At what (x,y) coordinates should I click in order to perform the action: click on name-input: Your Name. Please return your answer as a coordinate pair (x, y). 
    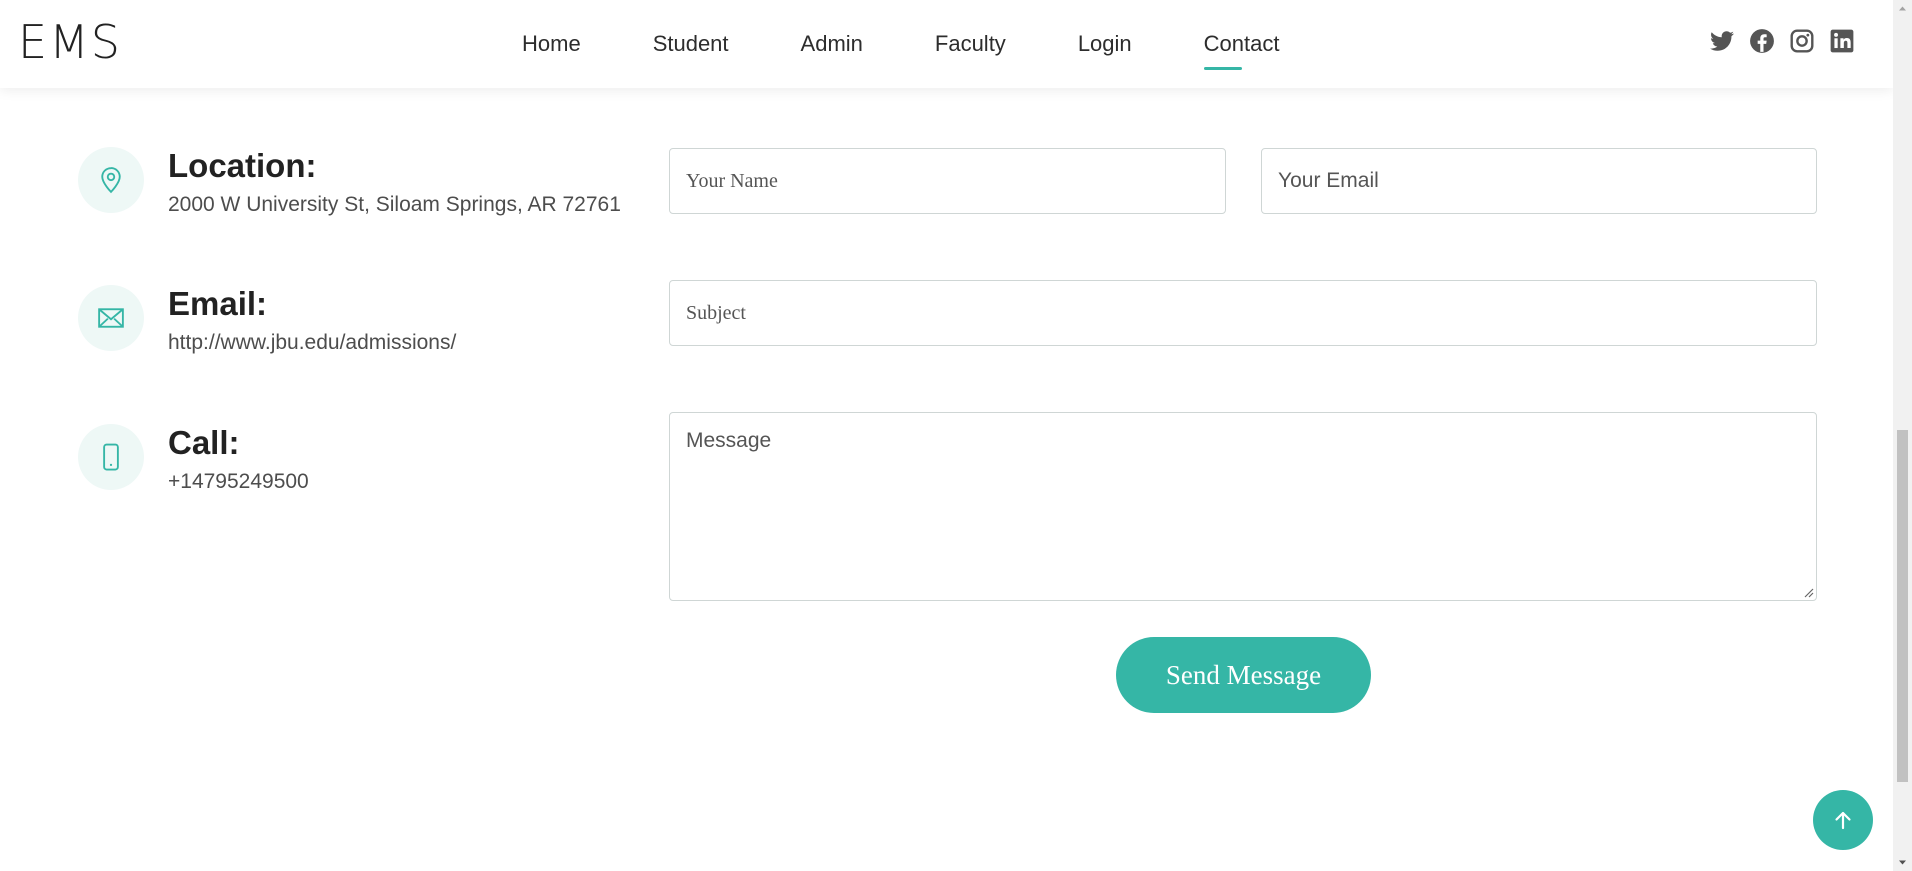
    Looking at the image, I should click on (947, 181).